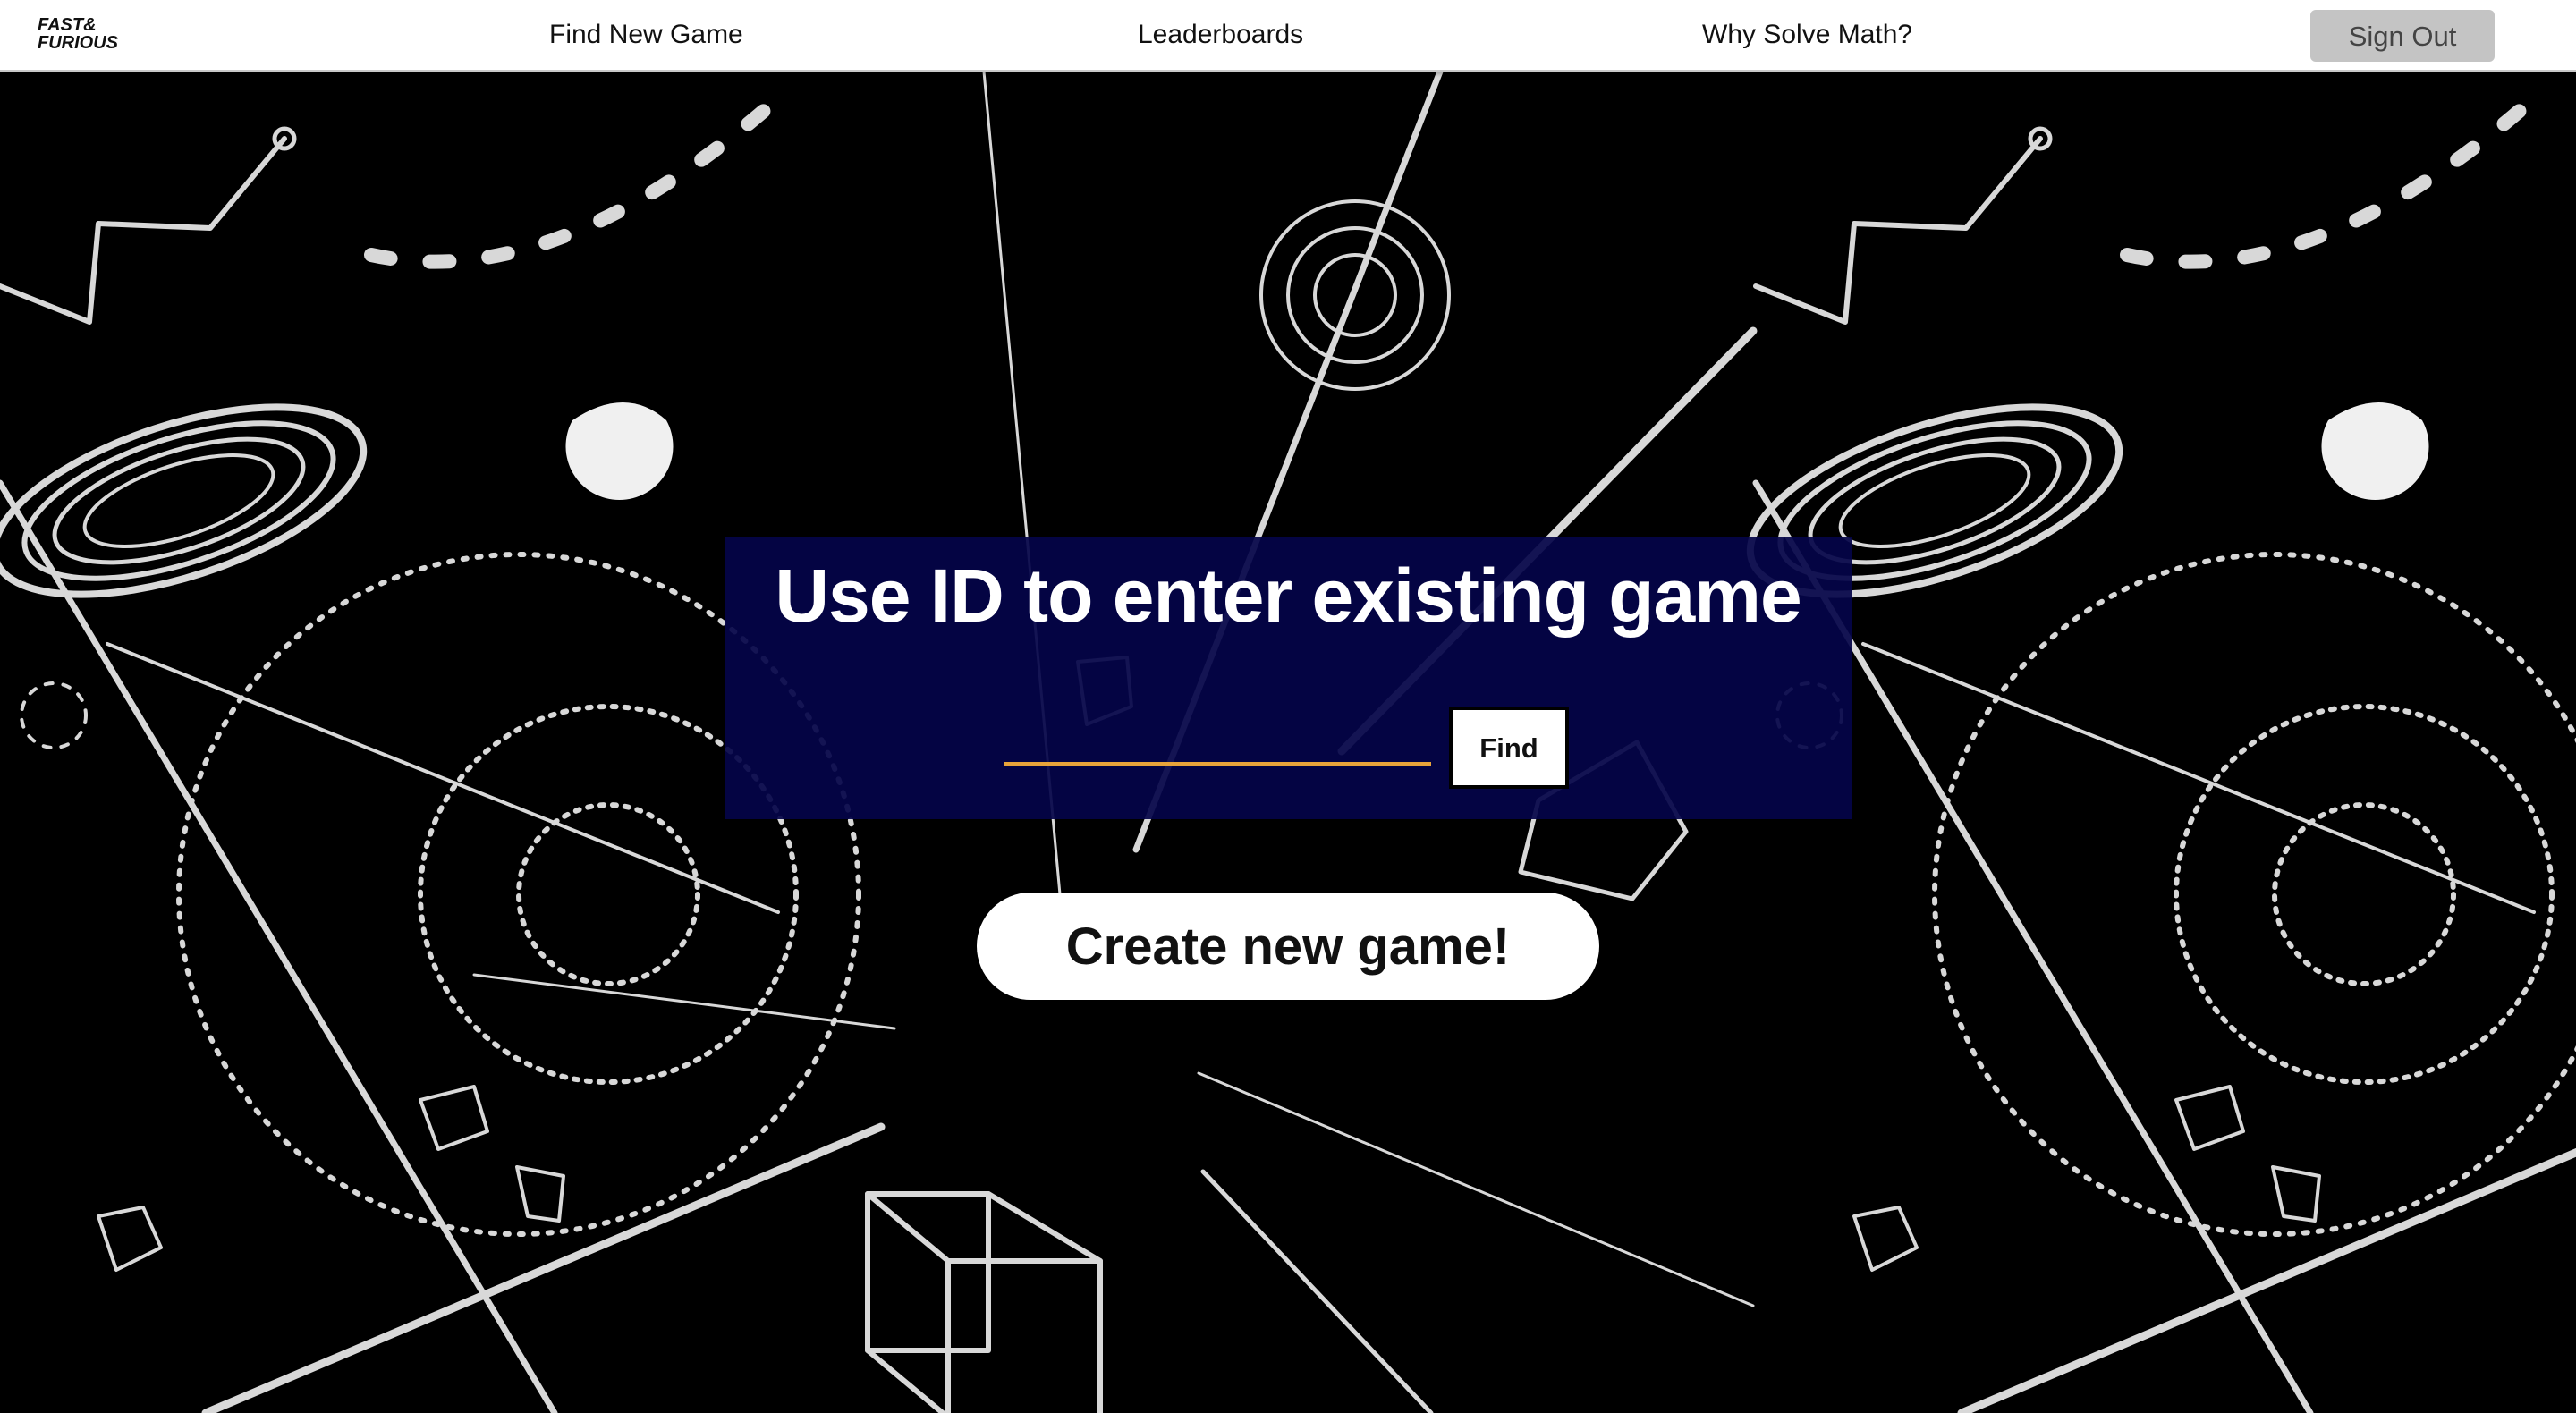 This screenshot has width=2576, height=1413. What do you see at coordinates (1288, 678) in the screenshot?
I see `join-game-panel: Use ID to enter existing game Find` at bounding box center [1288, 678].